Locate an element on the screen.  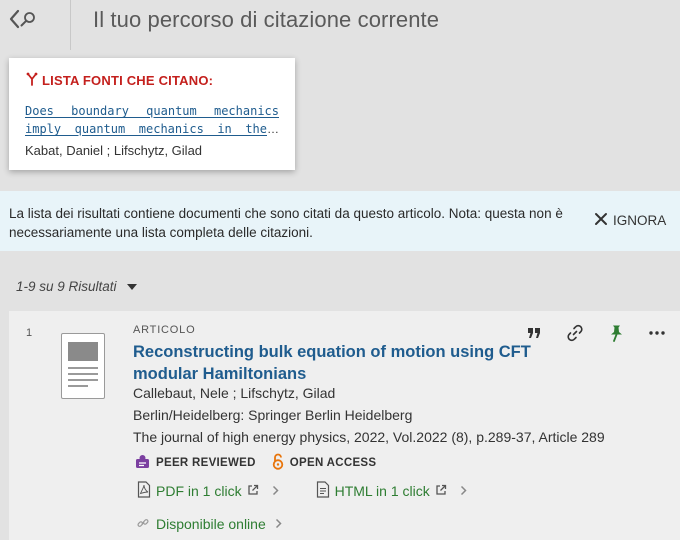
chevron-left-icon is located at coordinates (14, 21).